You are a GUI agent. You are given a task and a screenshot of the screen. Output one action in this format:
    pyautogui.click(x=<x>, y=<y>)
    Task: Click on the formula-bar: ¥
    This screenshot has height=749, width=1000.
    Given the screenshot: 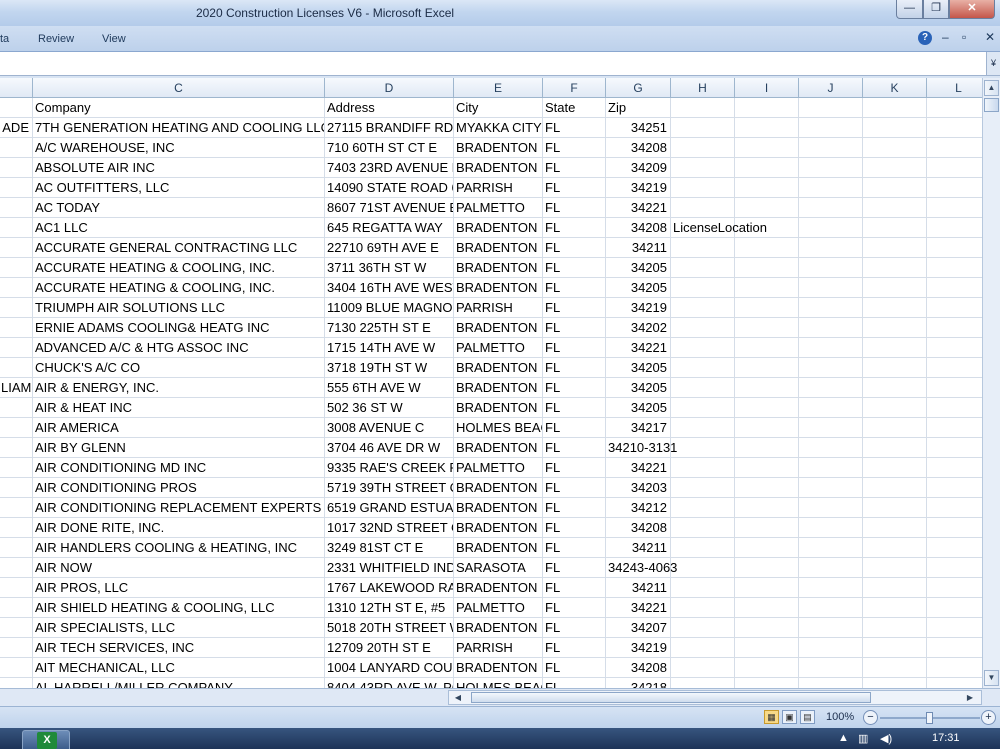 What is the action you would take?
    pyautogui.click(x=500, y=64)
    